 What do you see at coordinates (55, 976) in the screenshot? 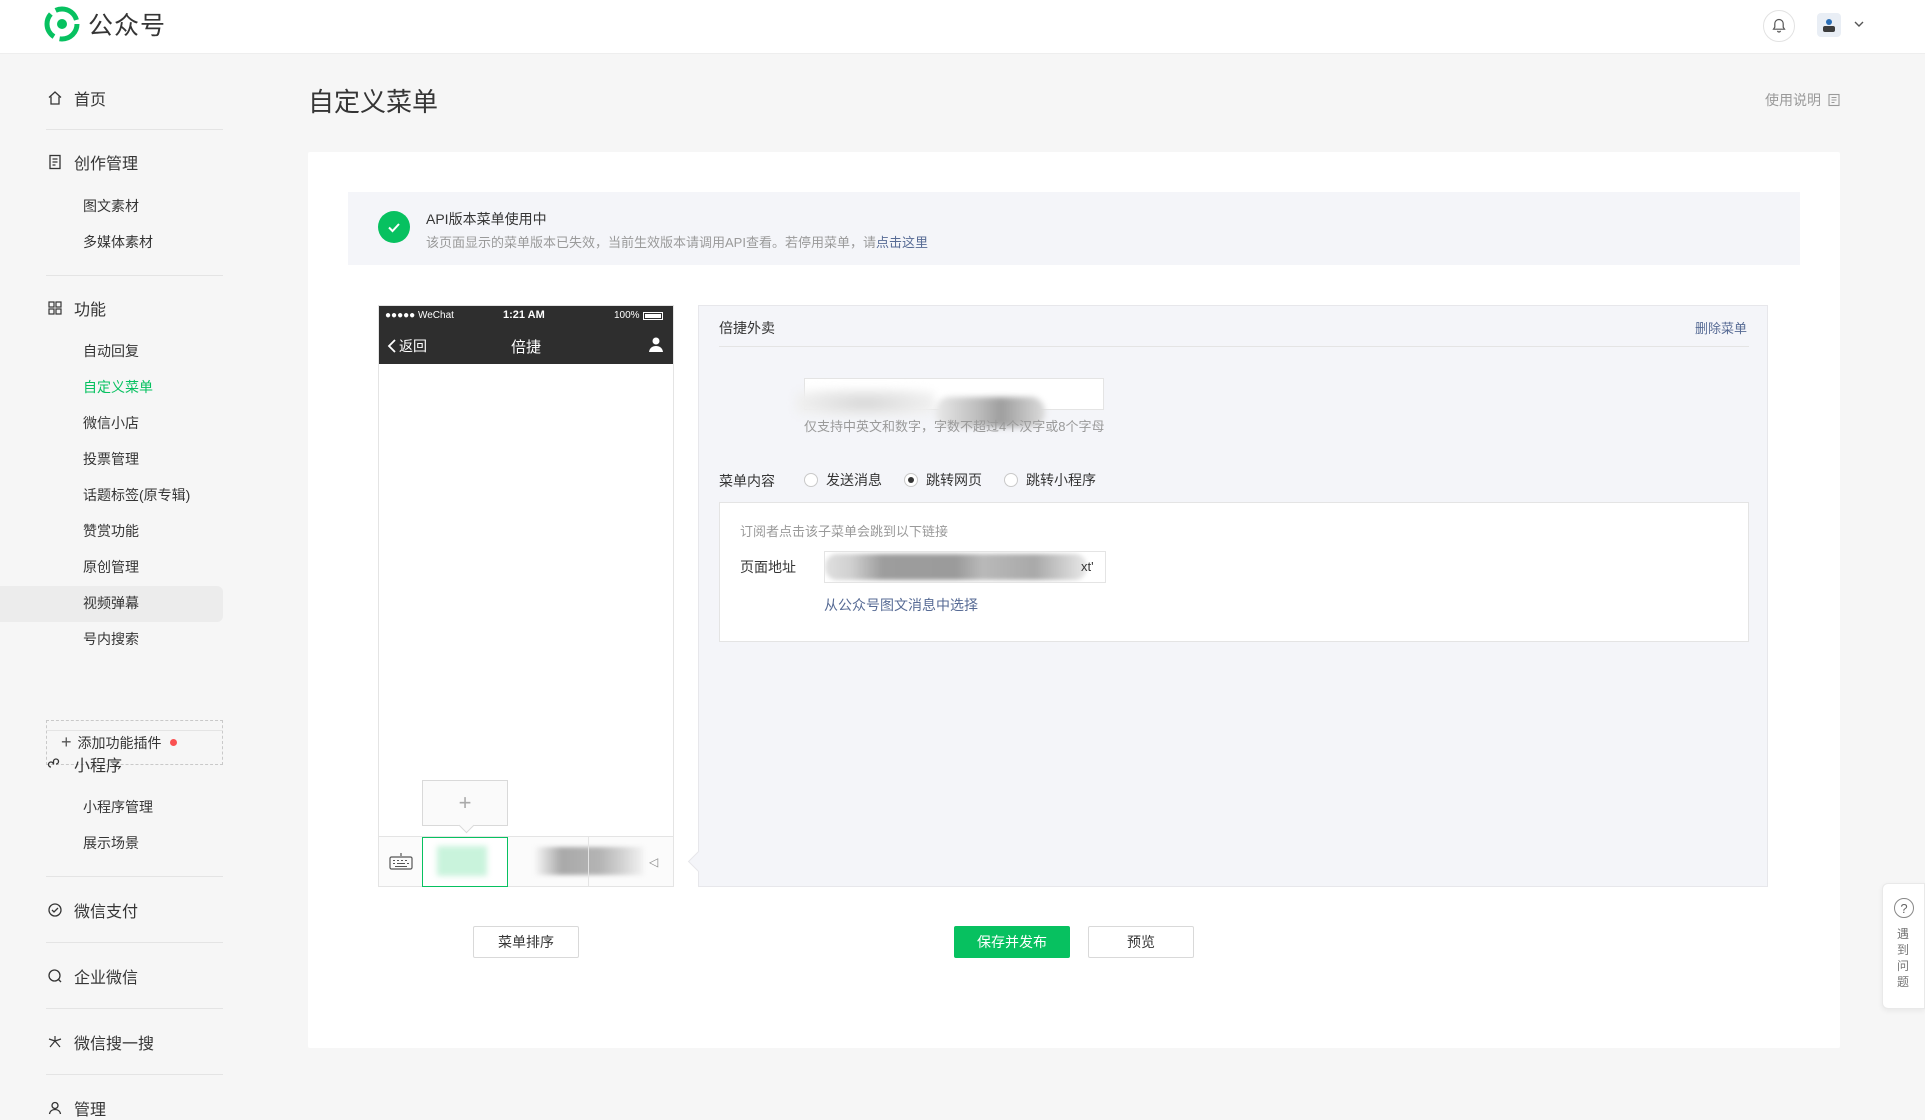
I see `work-wechat-icon` at bounding box center [55, 976].